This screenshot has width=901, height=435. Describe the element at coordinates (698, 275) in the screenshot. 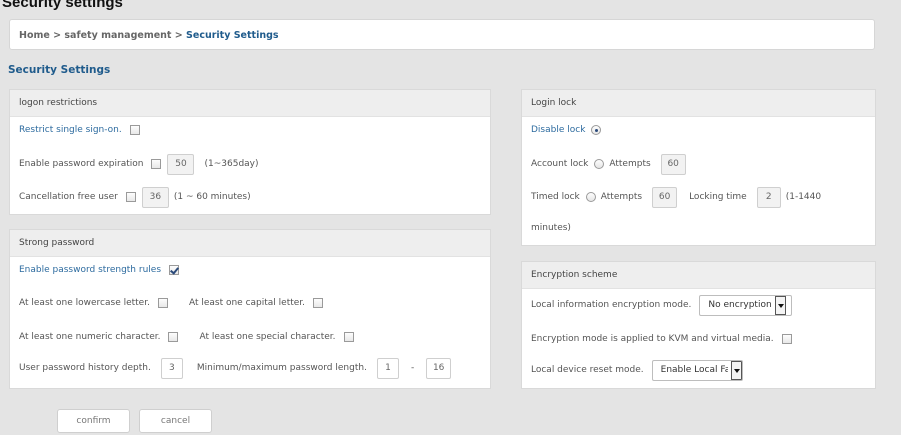

I see `panel-header: Encryption scheme` at that location.